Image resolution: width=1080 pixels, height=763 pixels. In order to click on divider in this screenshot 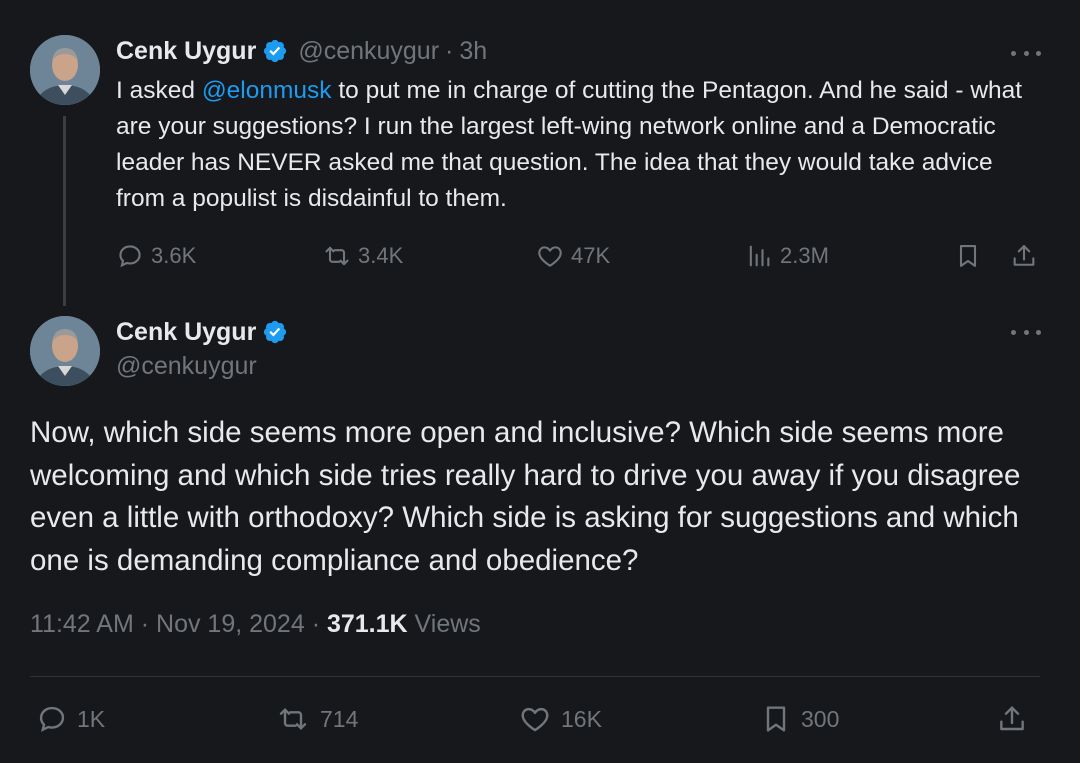, I will do `click(535, 676)`.